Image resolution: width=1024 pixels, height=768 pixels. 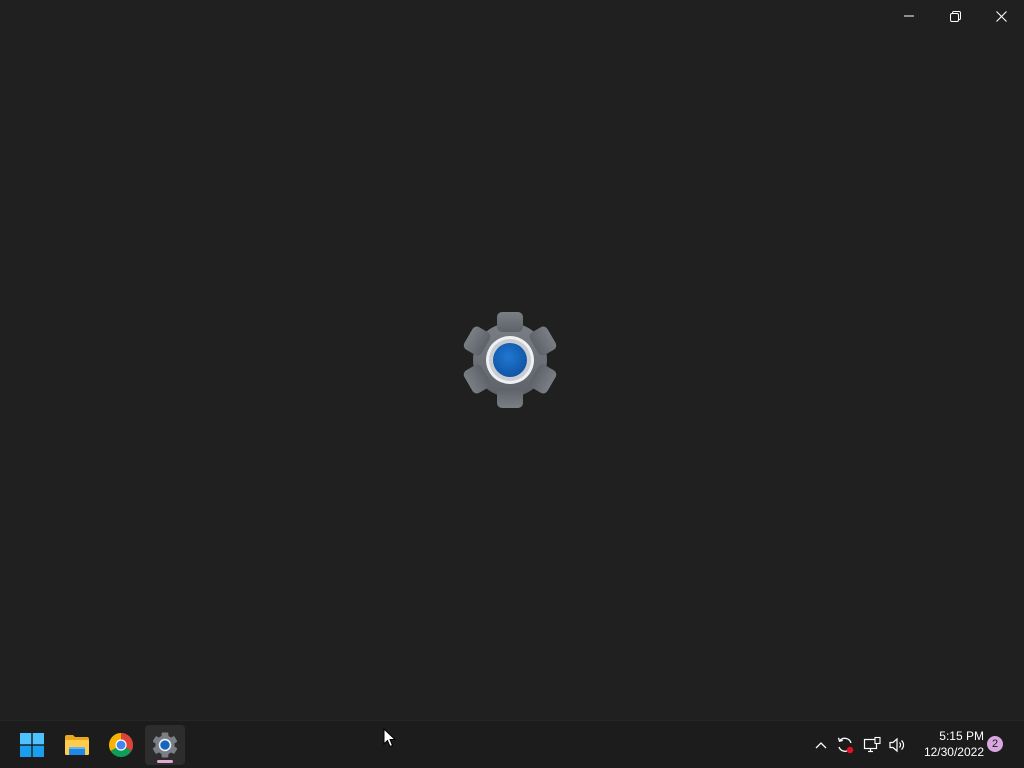 I want to click on start-button, so click(x=32, y=745).